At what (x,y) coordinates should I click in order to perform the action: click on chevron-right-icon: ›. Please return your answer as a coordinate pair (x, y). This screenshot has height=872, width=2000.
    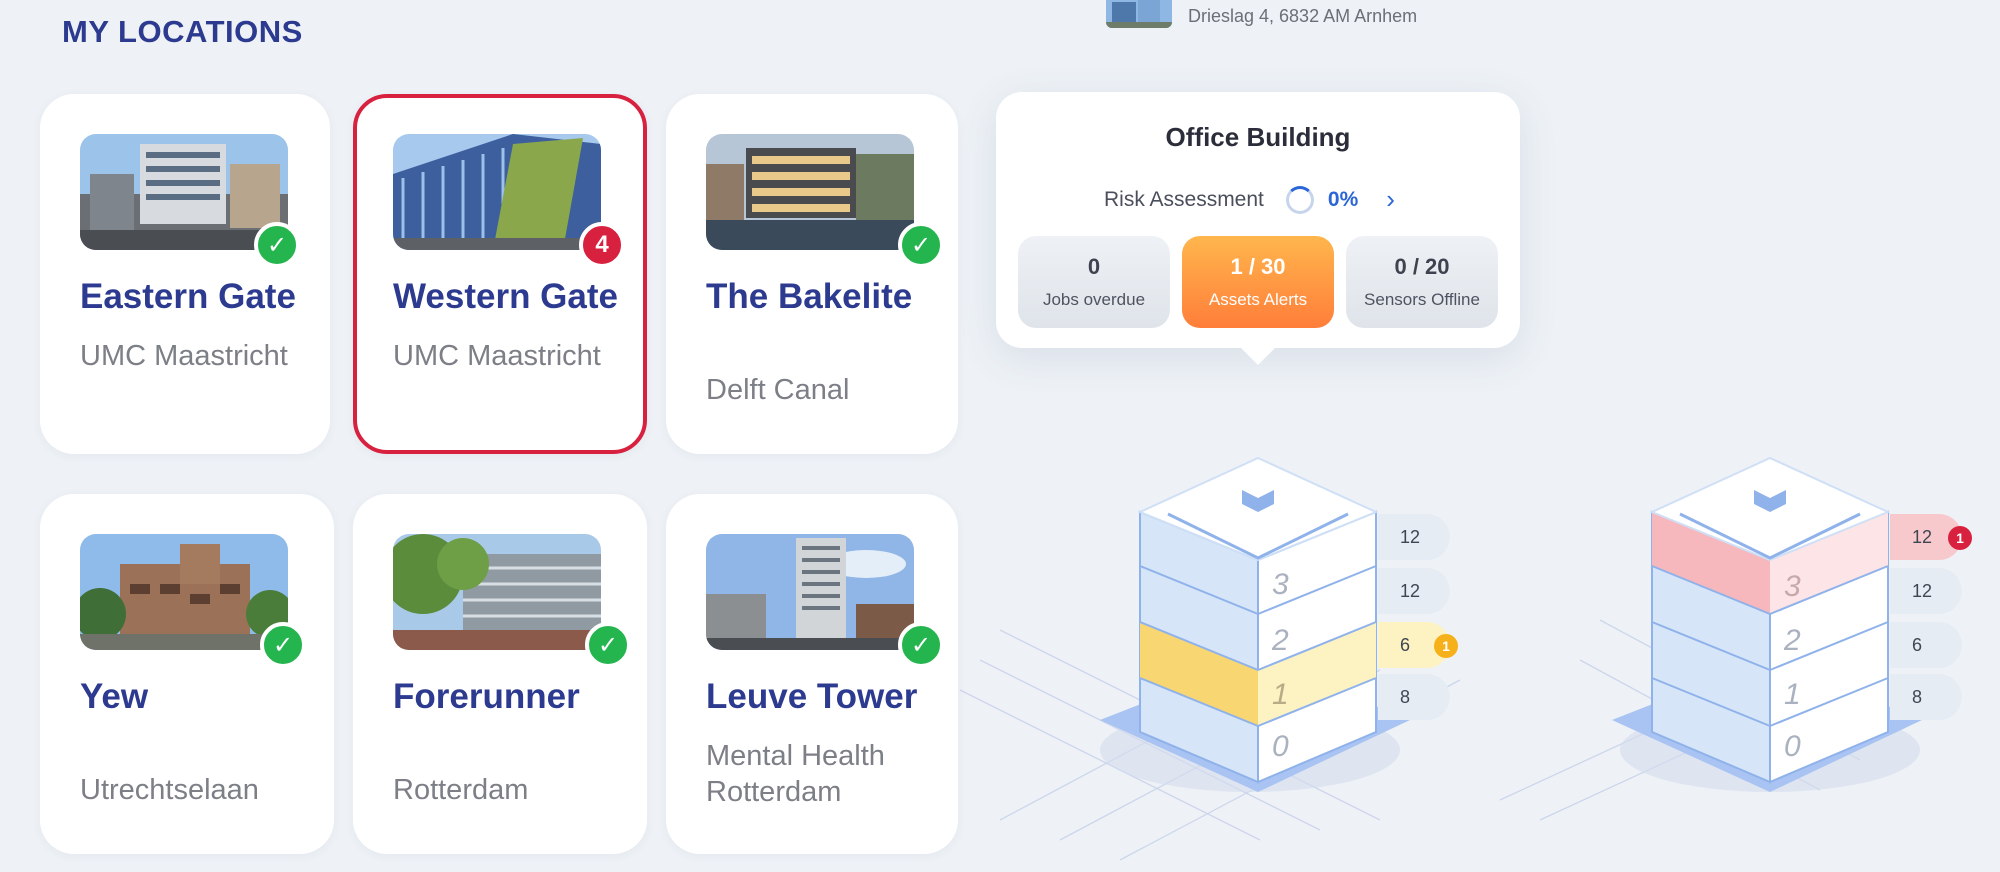
    Looking at the image, I should click on (1390, 199).